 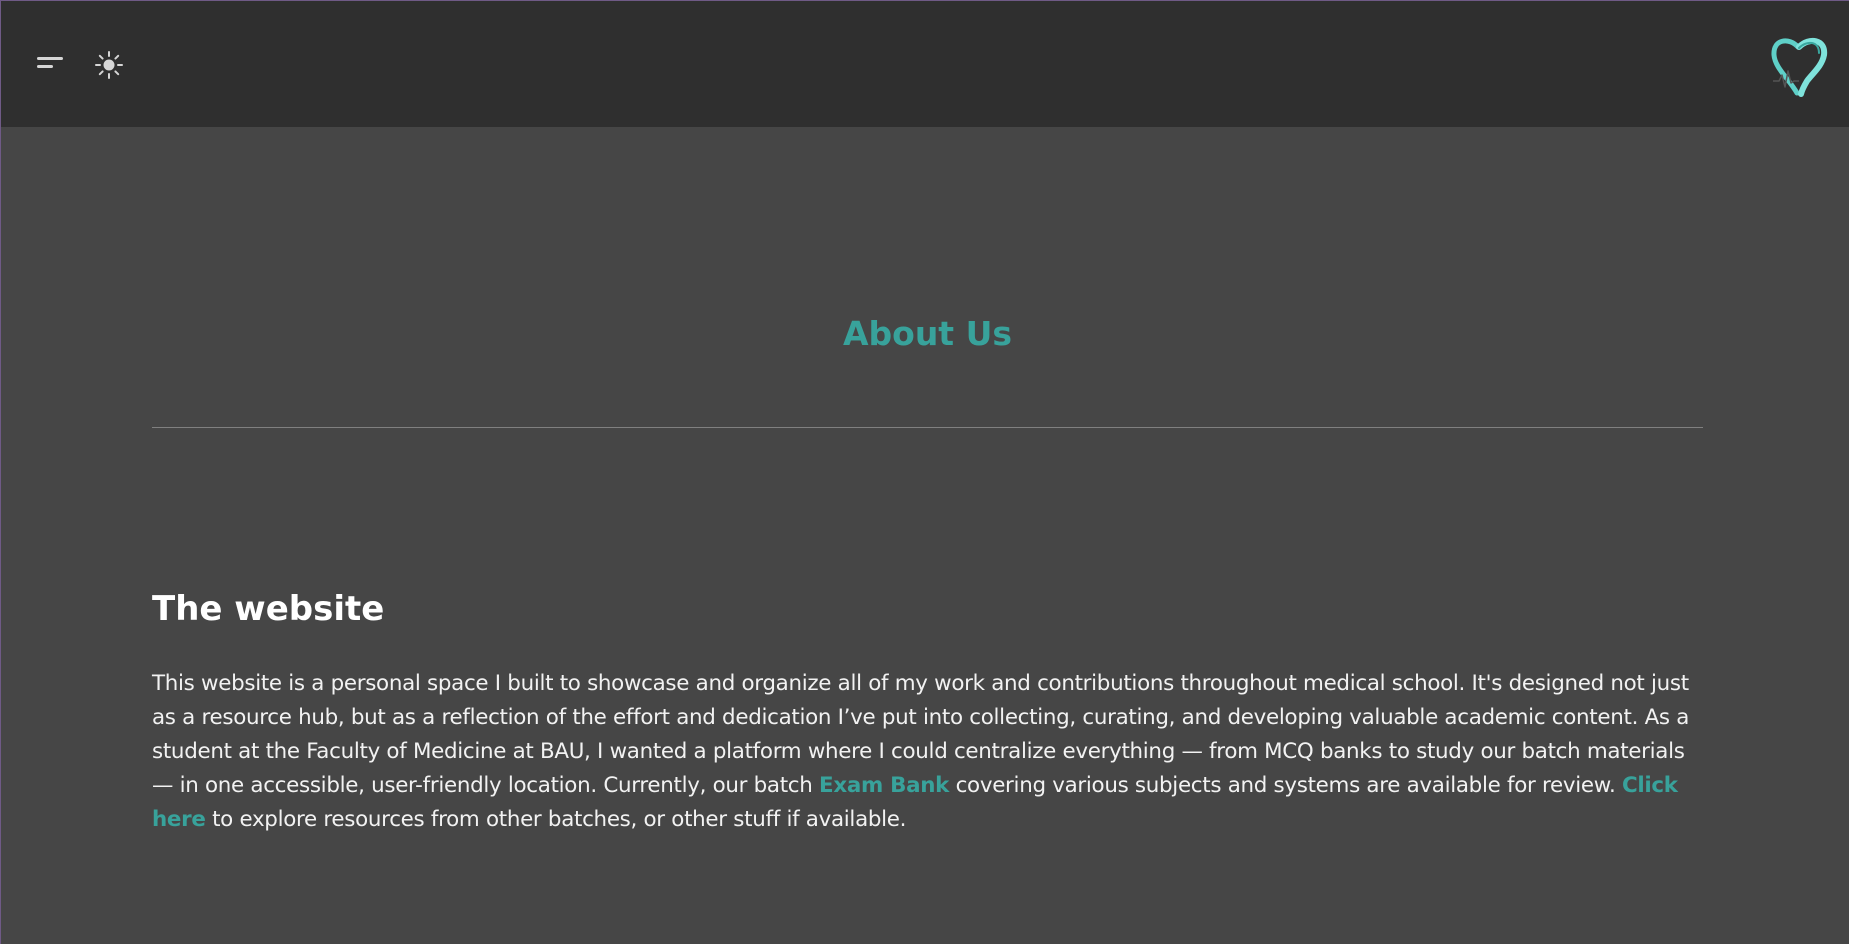 I want to click on menu-icon-bar-bottom, so click(x=45, y=66).